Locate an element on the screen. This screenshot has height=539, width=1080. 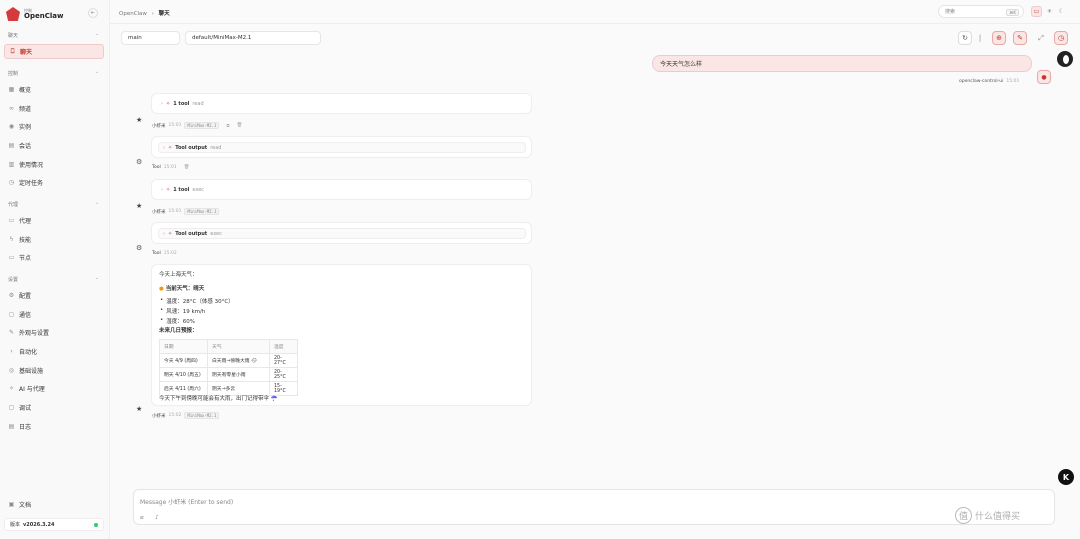
breadcrumb: OpenClaw › 聊天 is located at coordinates (144, 13).